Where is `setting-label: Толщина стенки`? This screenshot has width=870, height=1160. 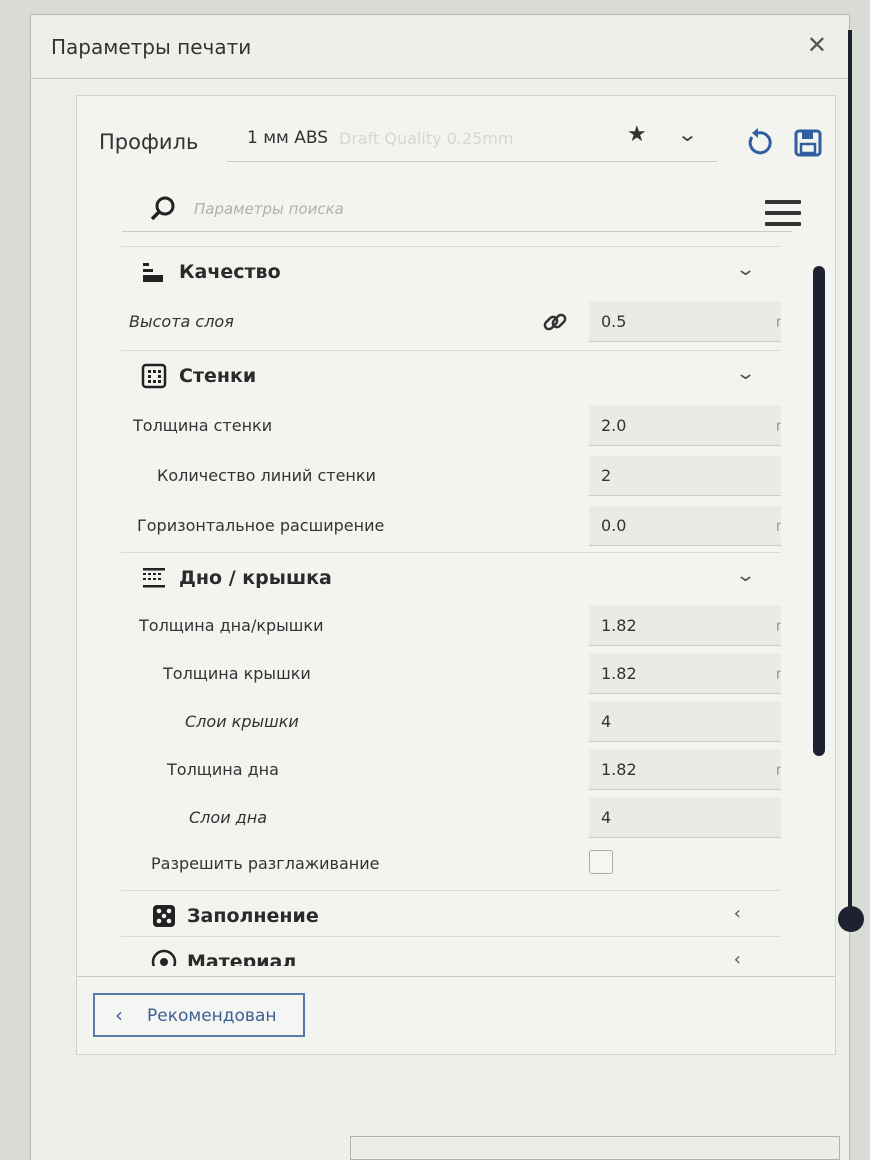
setting-label: Толщина стенки is located at coordinates (203, 425).